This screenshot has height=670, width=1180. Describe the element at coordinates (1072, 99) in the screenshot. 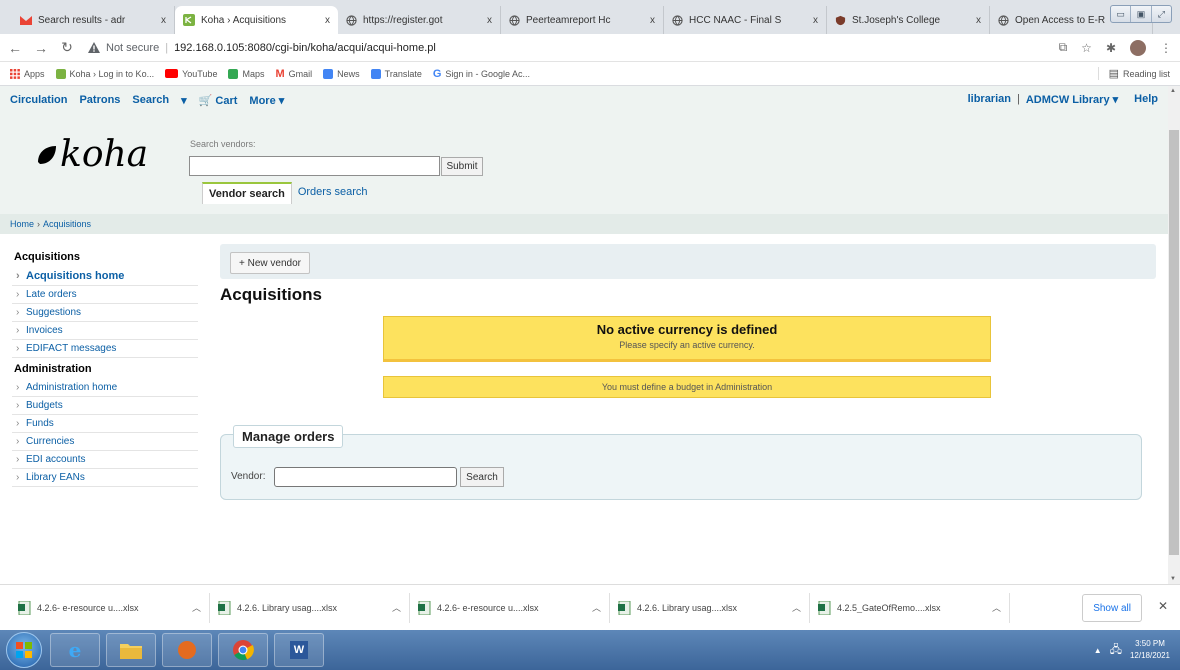

I see `library-selector: ADMCW Library ▾` at that location.